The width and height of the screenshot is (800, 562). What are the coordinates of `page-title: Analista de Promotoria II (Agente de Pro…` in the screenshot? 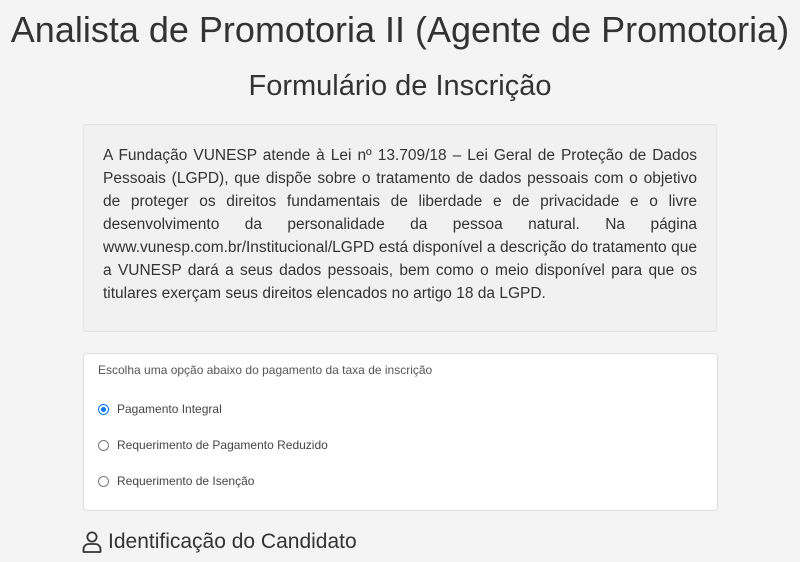 It's located at (400, 29).